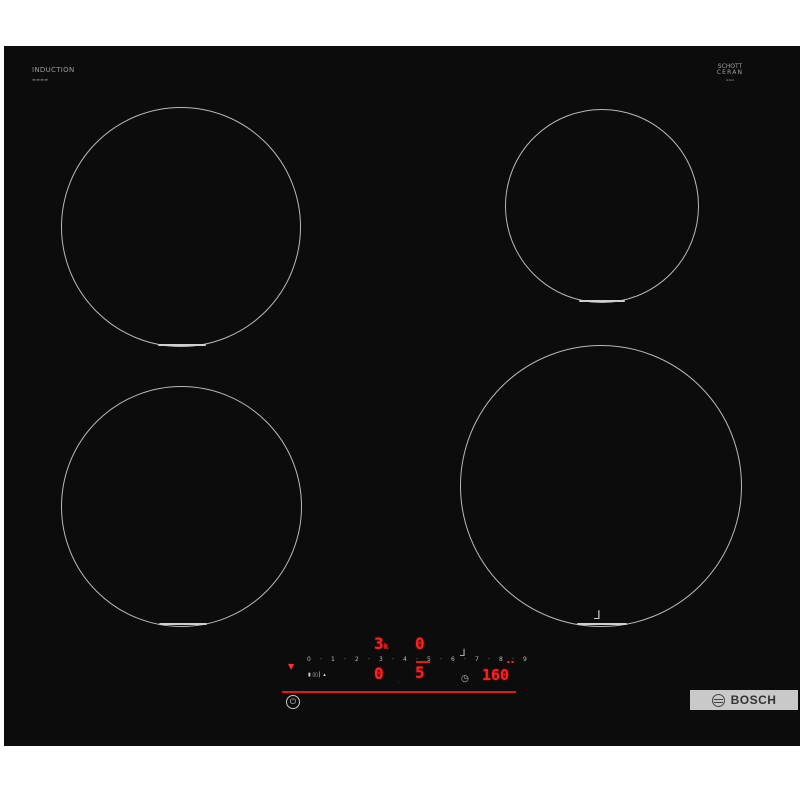 This screenshot has width=800, height=800. Describe the element at coordinates (317, 675) in the screenshot. I see `home-connect-icon: ▮ ▯▯ ▏▴` at that location.